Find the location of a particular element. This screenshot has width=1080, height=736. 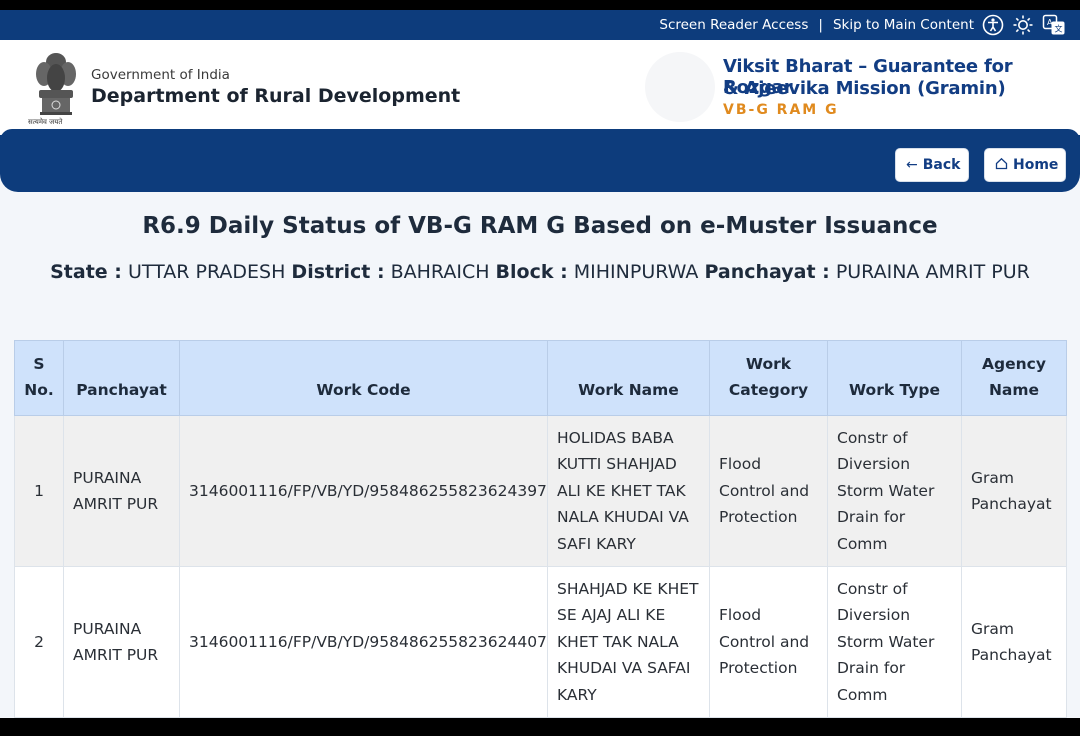

translate-icon: A文 is located at coordinates (1054, 25).